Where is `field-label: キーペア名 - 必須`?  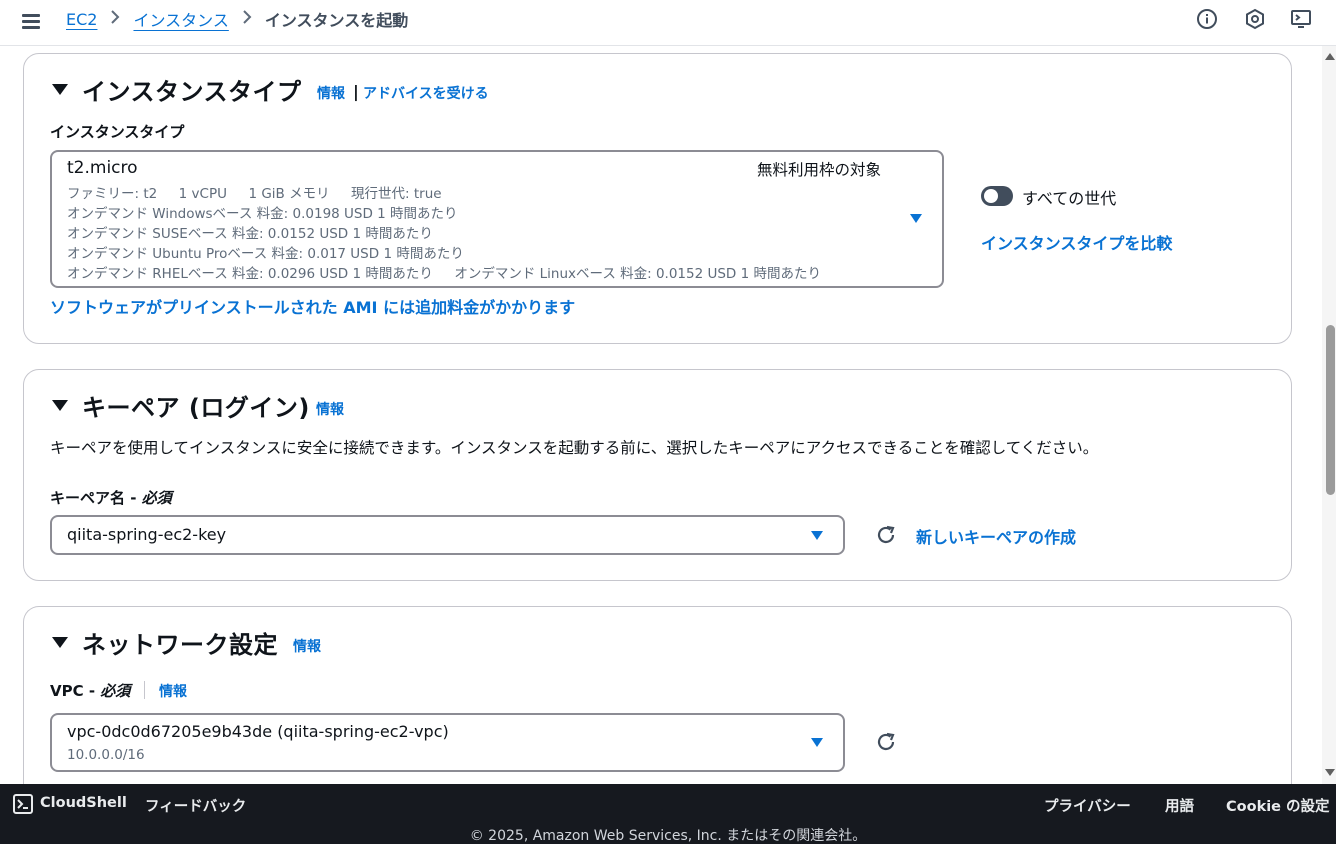 field-label: キーペア名 - 必須 is located at coordinates (111, 497).